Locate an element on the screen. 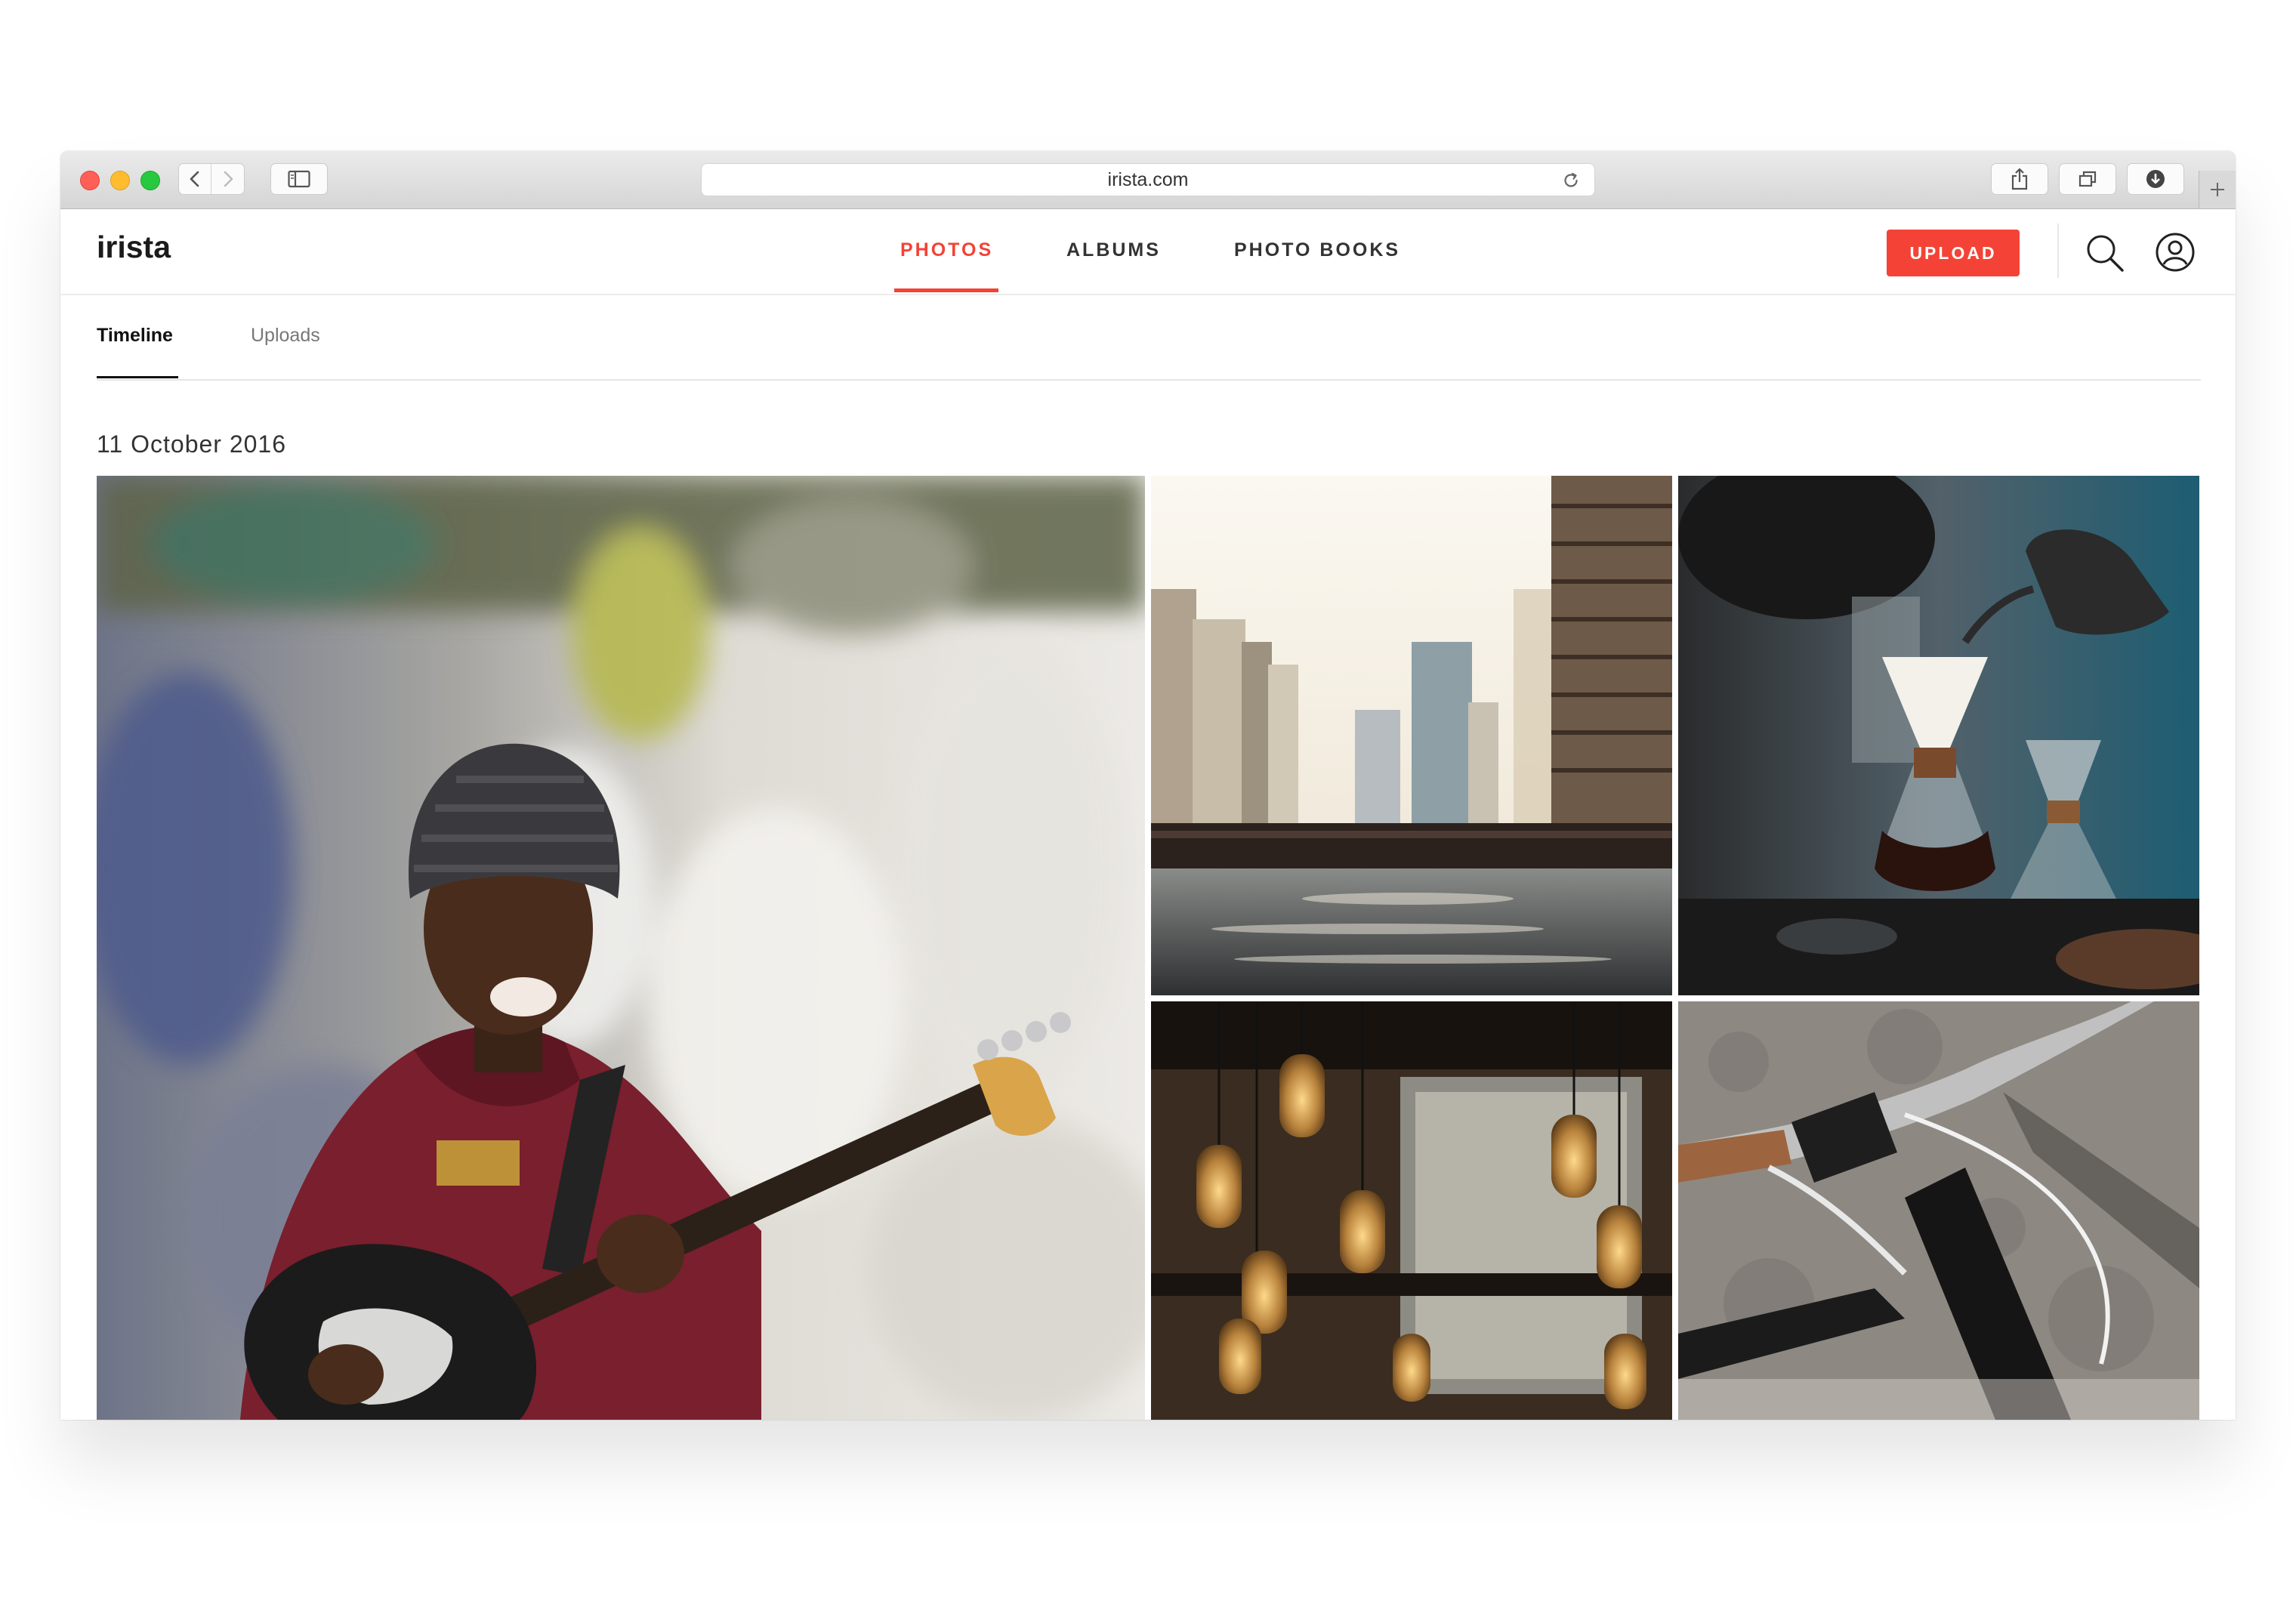 The height and width of the screenshot is (1601, 2296). browser-toolbar: irista.com is located at coordinates (1148, 180).